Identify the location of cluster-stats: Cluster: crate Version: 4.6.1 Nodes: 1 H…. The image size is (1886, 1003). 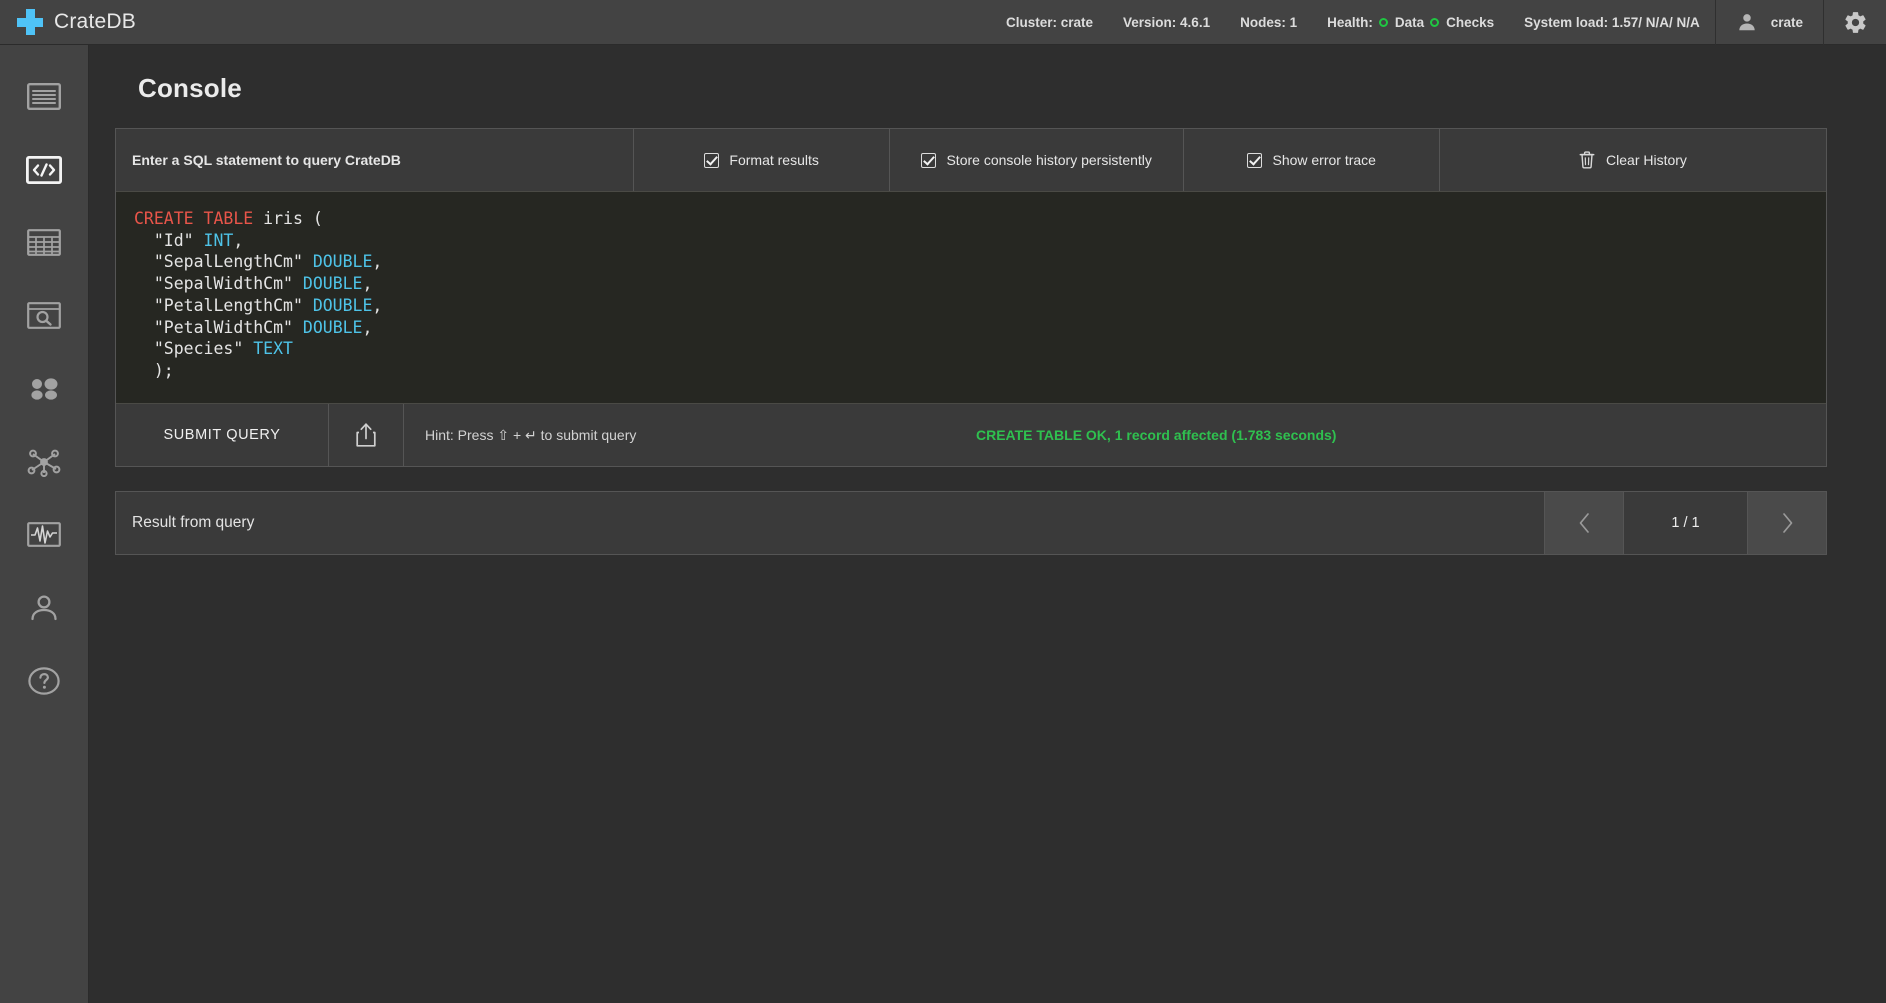
(1353, 22).